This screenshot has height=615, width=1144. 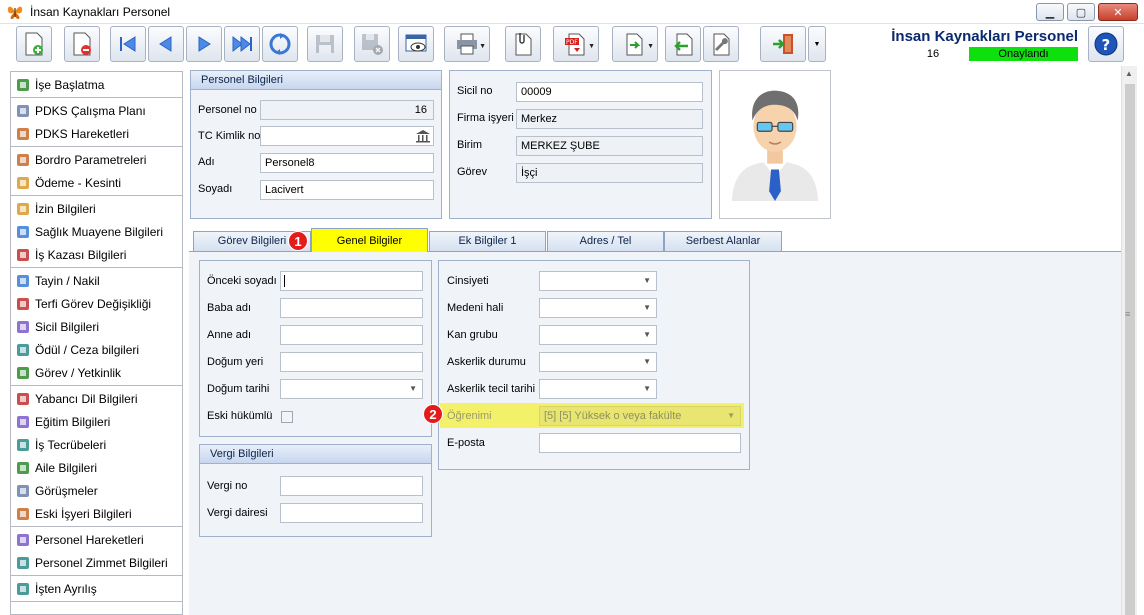 I want to click on last-record-button, so click(x=242, y=44).